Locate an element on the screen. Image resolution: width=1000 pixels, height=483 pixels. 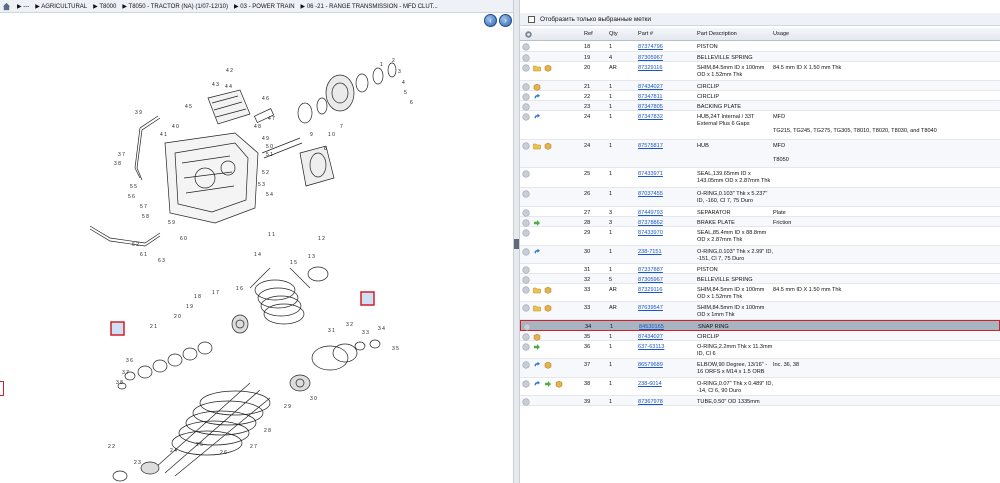
forward-button: › is located at coordinates (505, 20).